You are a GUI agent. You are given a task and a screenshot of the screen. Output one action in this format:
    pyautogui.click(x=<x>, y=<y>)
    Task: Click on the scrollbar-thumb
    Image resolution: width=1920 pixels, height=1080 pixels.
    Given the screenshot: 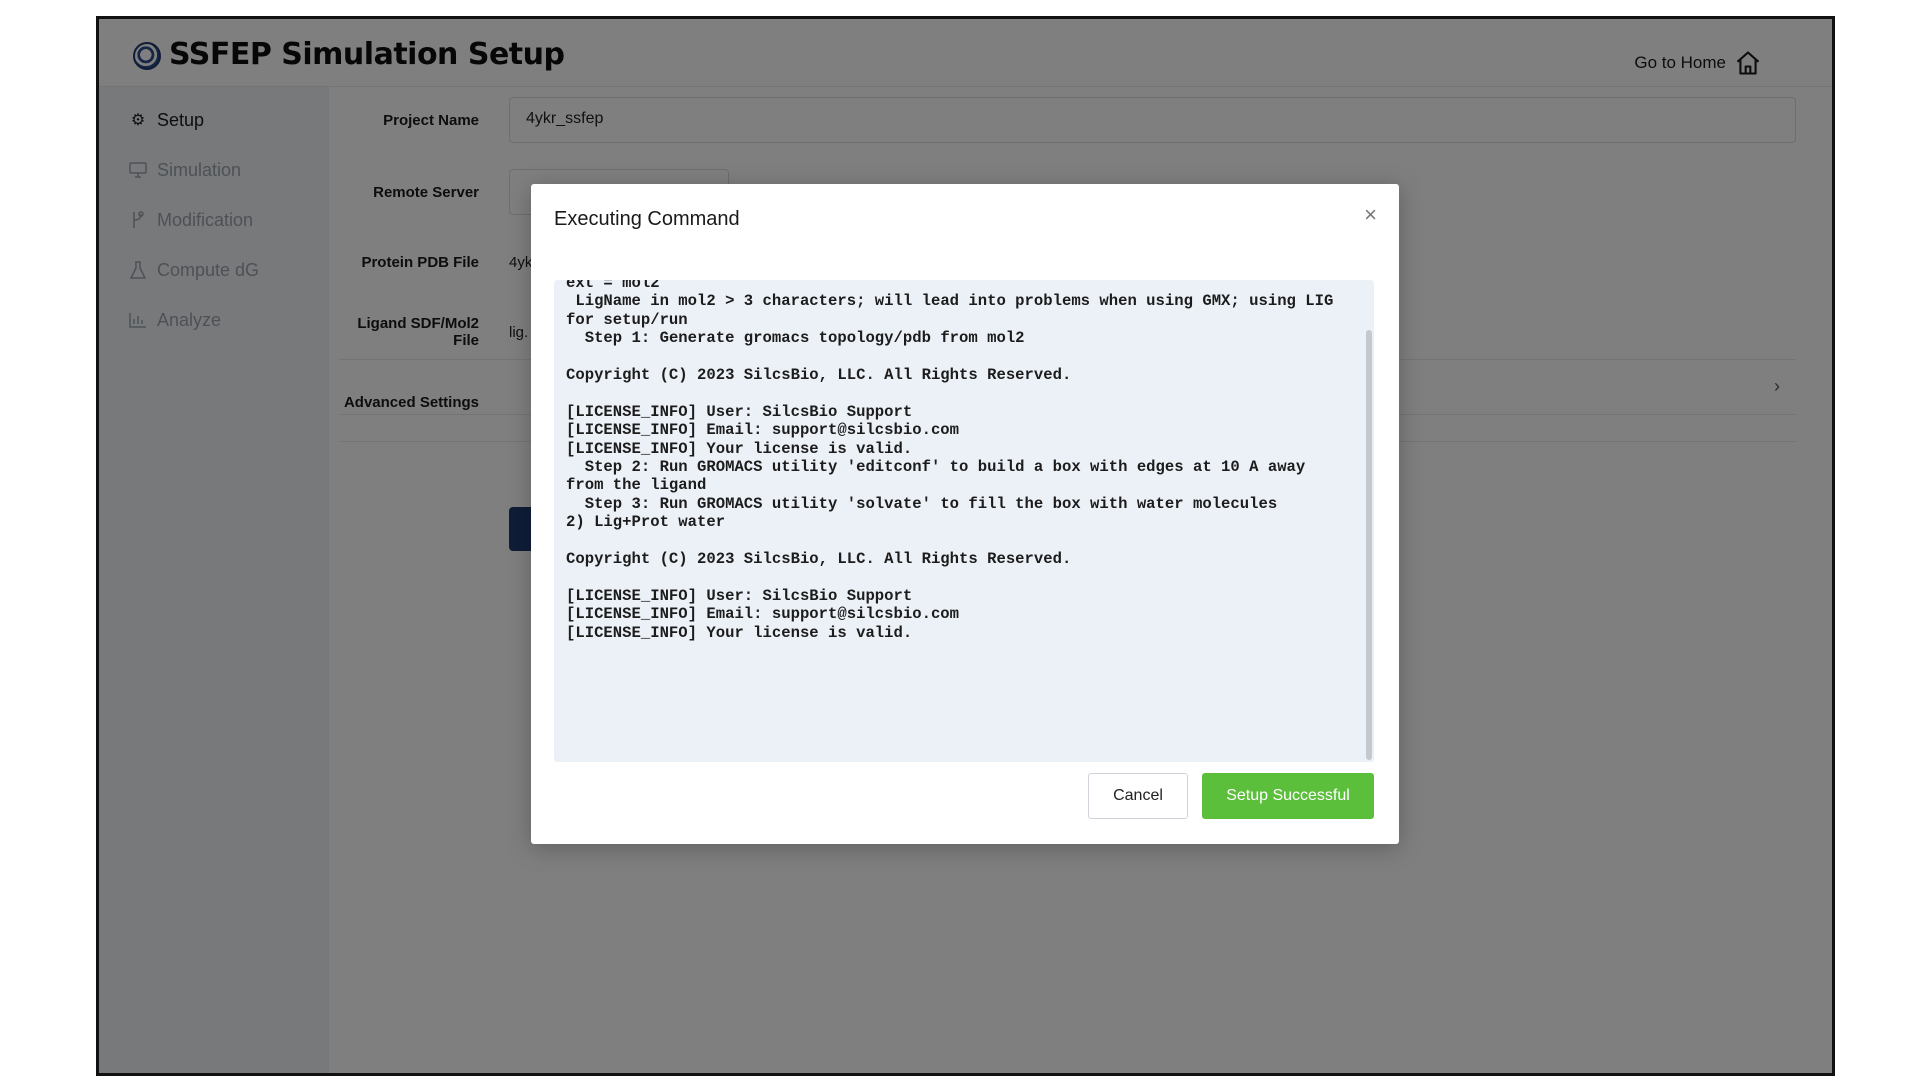 What is the action you would take?
    pyautogui.click(x=1369, y=545)
    